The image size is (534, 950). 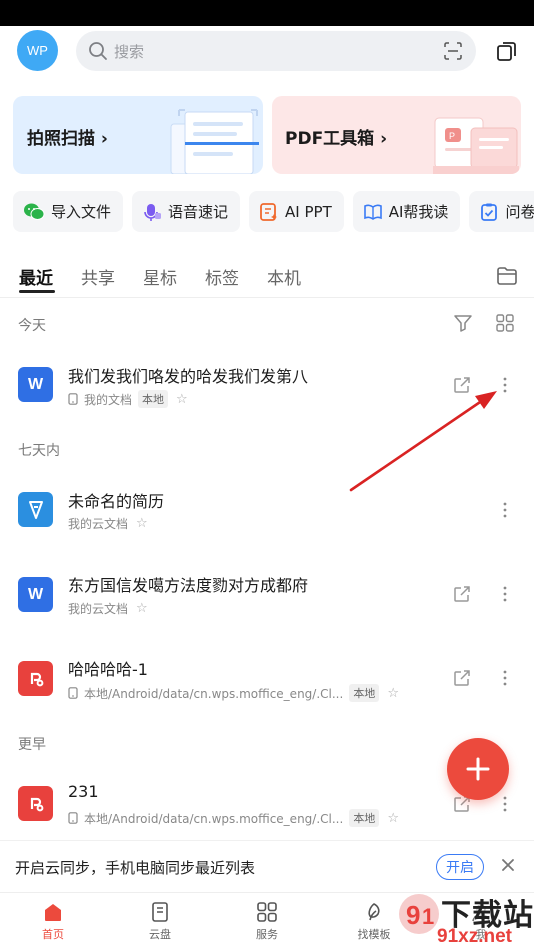 What do you see at coordinates (267, 866) in the screenshot?
I see `cloud-sync-banner: 开启云同步，手机电脑同步最近列表 开启` at bounding box center [267, 866].